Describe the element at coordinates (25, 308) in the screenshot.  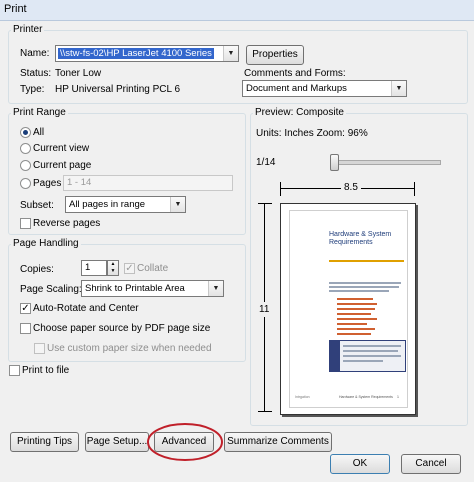
I see `auto-rotate-checkbox: ✓` at that location.